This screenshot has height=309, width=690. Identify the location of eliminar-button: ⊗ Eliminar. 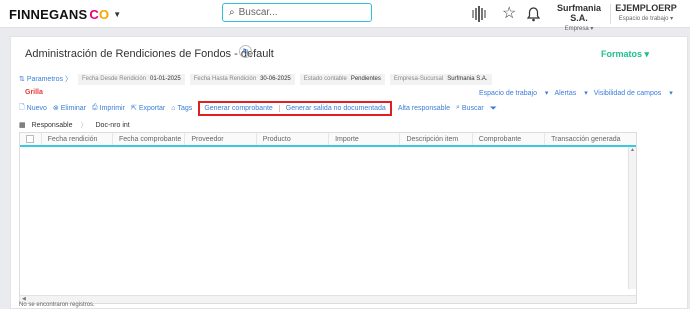
(69, 108).